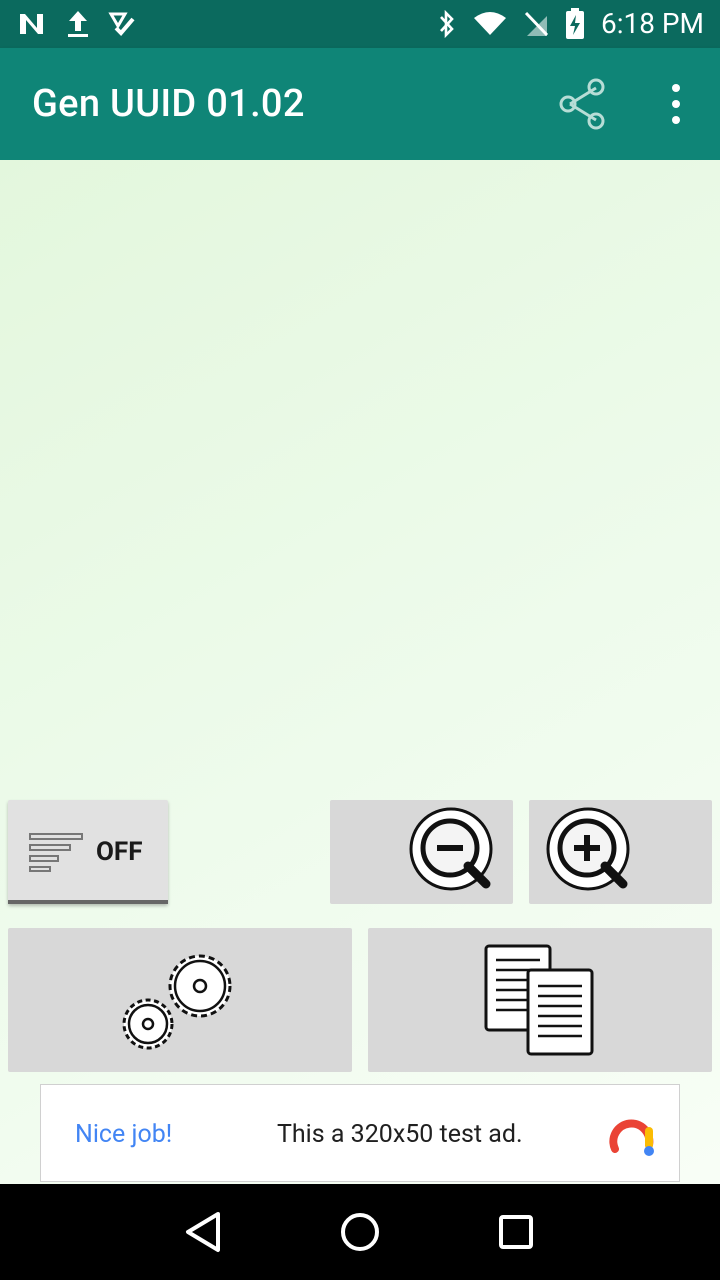  I want to click on home-icon, so click(360, 1232).